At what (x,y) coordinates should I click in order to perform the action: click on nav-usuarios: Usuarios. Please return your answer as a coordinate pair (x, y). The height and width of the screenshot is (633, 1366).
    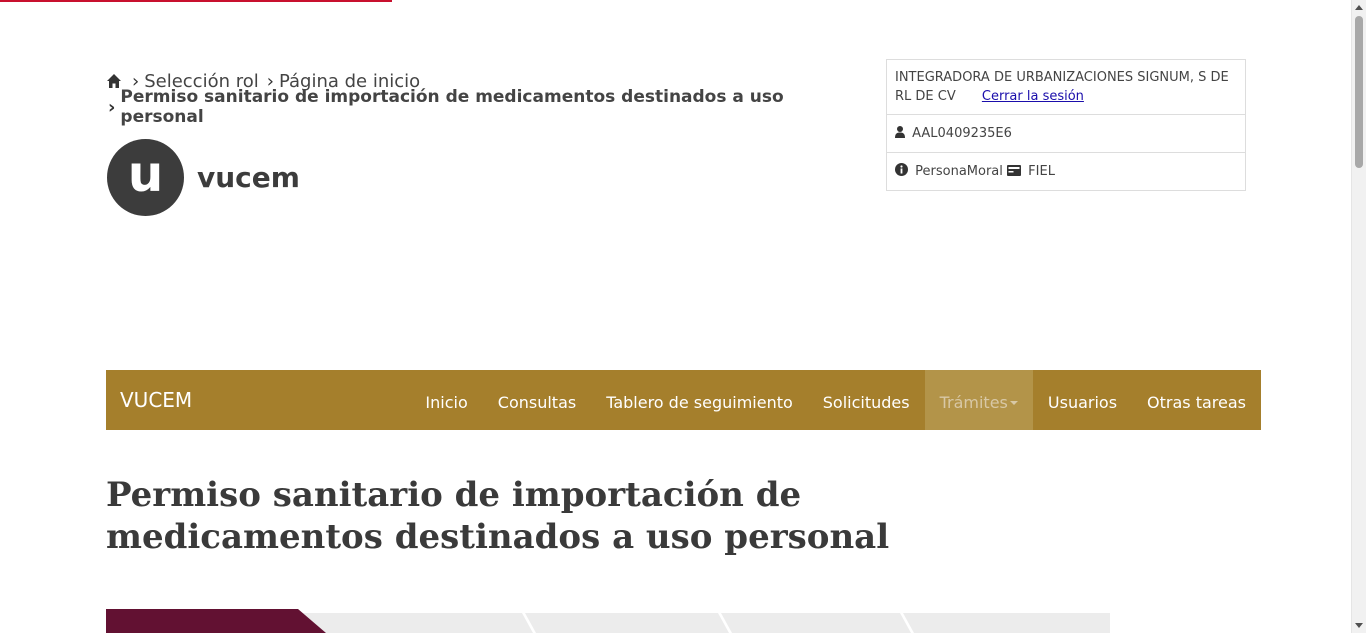
    Looking at the image, I should click on (1082, 400).